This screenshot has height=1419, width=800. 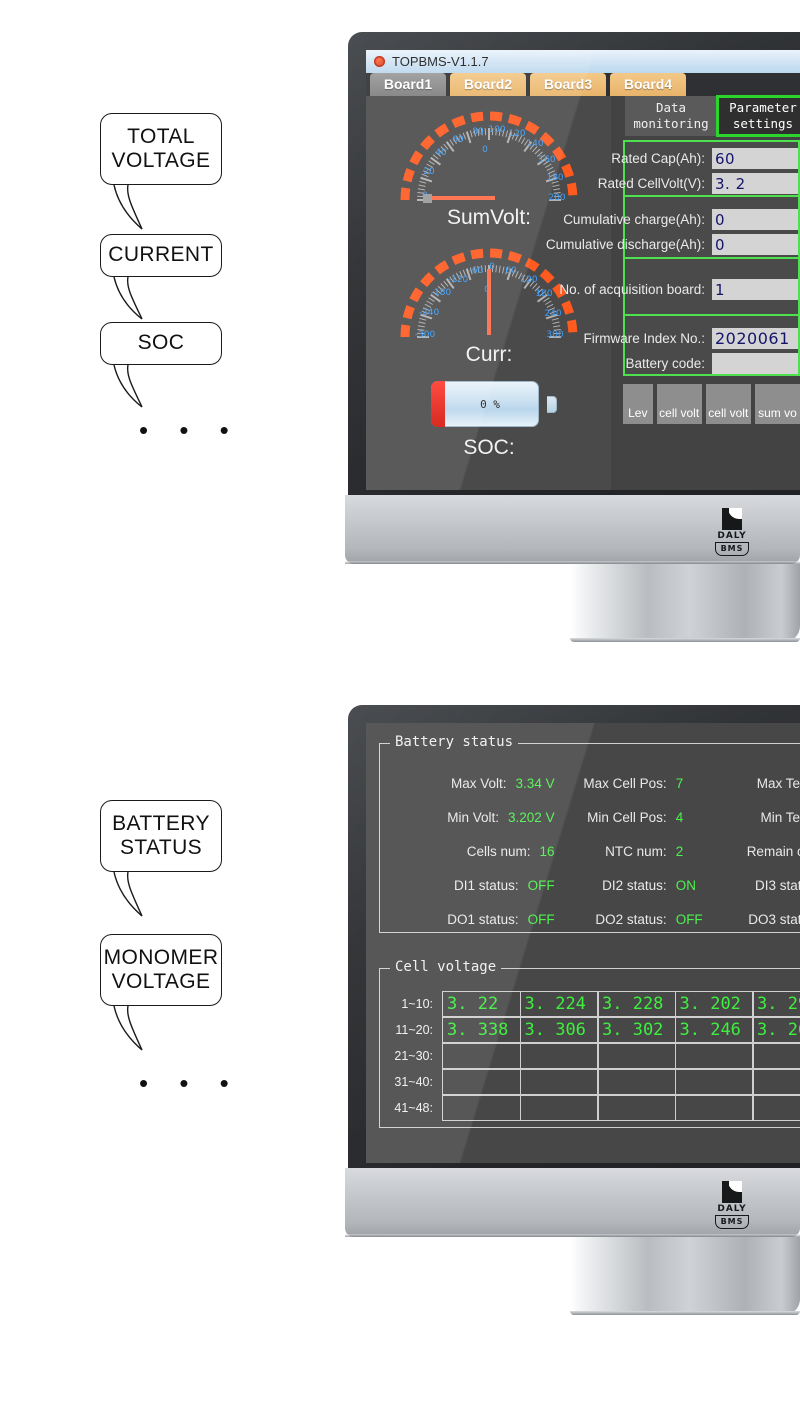 I want to click on callout-battery-status-label: BATTERY STATUS, so click(x=161, y=836).